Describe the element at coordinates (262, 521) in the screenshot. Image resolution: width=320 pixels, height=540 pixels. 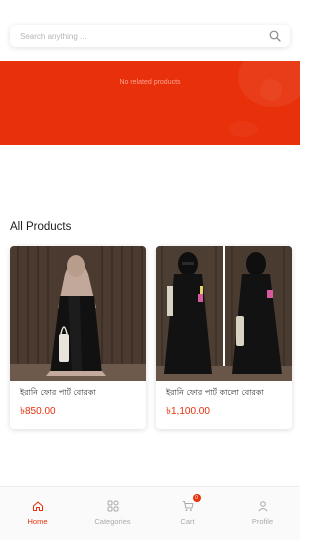
I see `nav-label: Profile` at that location.